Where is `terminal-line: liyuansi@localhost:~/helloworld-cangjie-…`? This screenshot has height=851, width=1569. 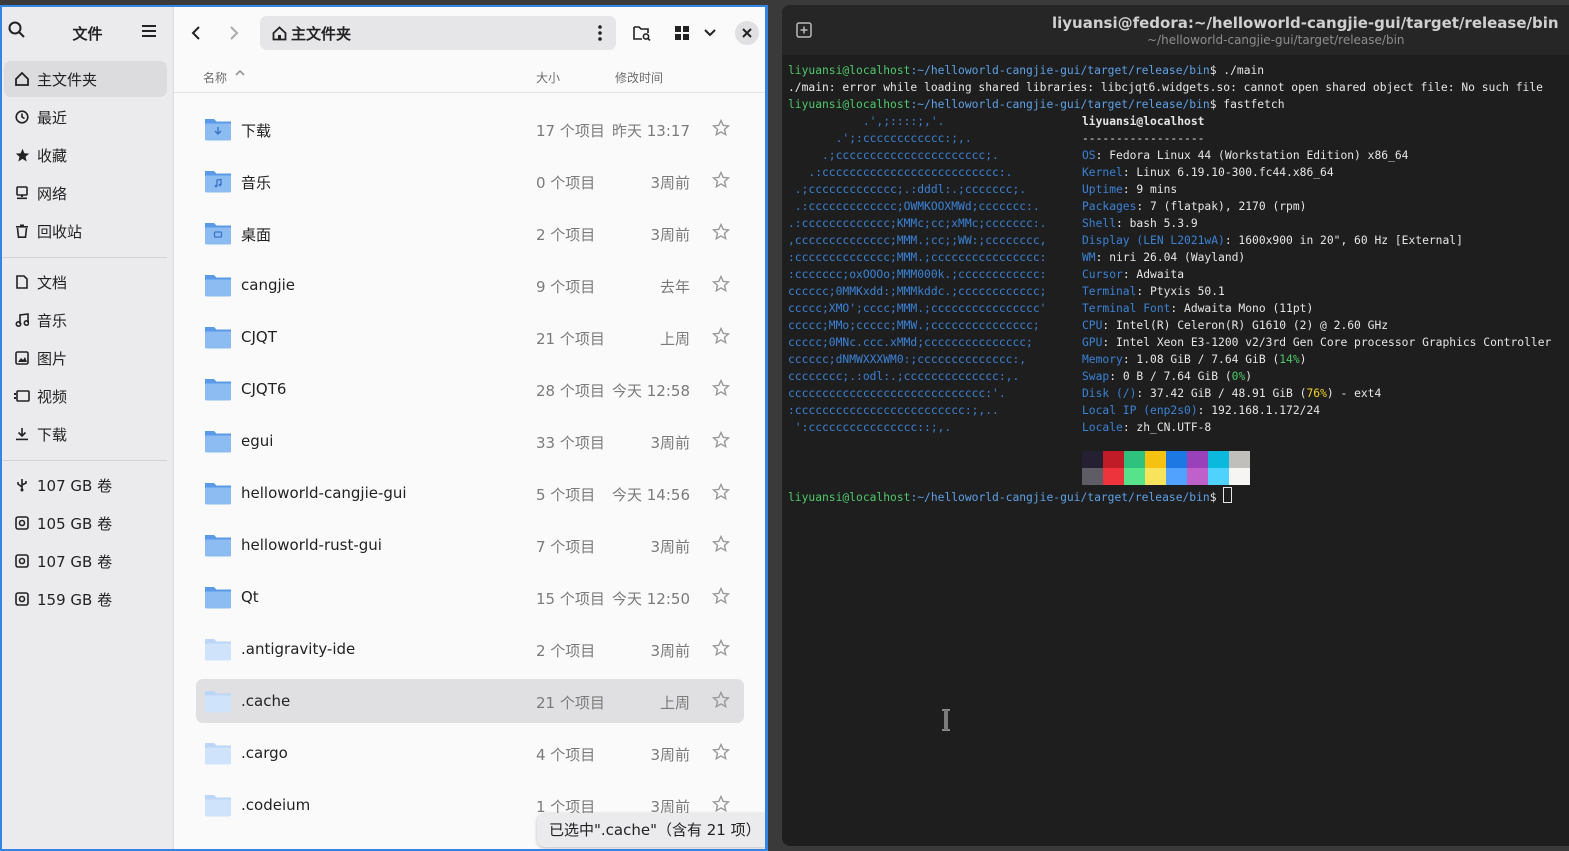
terminal-line: liyuansi@localhost:~/helloworld-cangjie-… is located at coordinates (1010, 496).